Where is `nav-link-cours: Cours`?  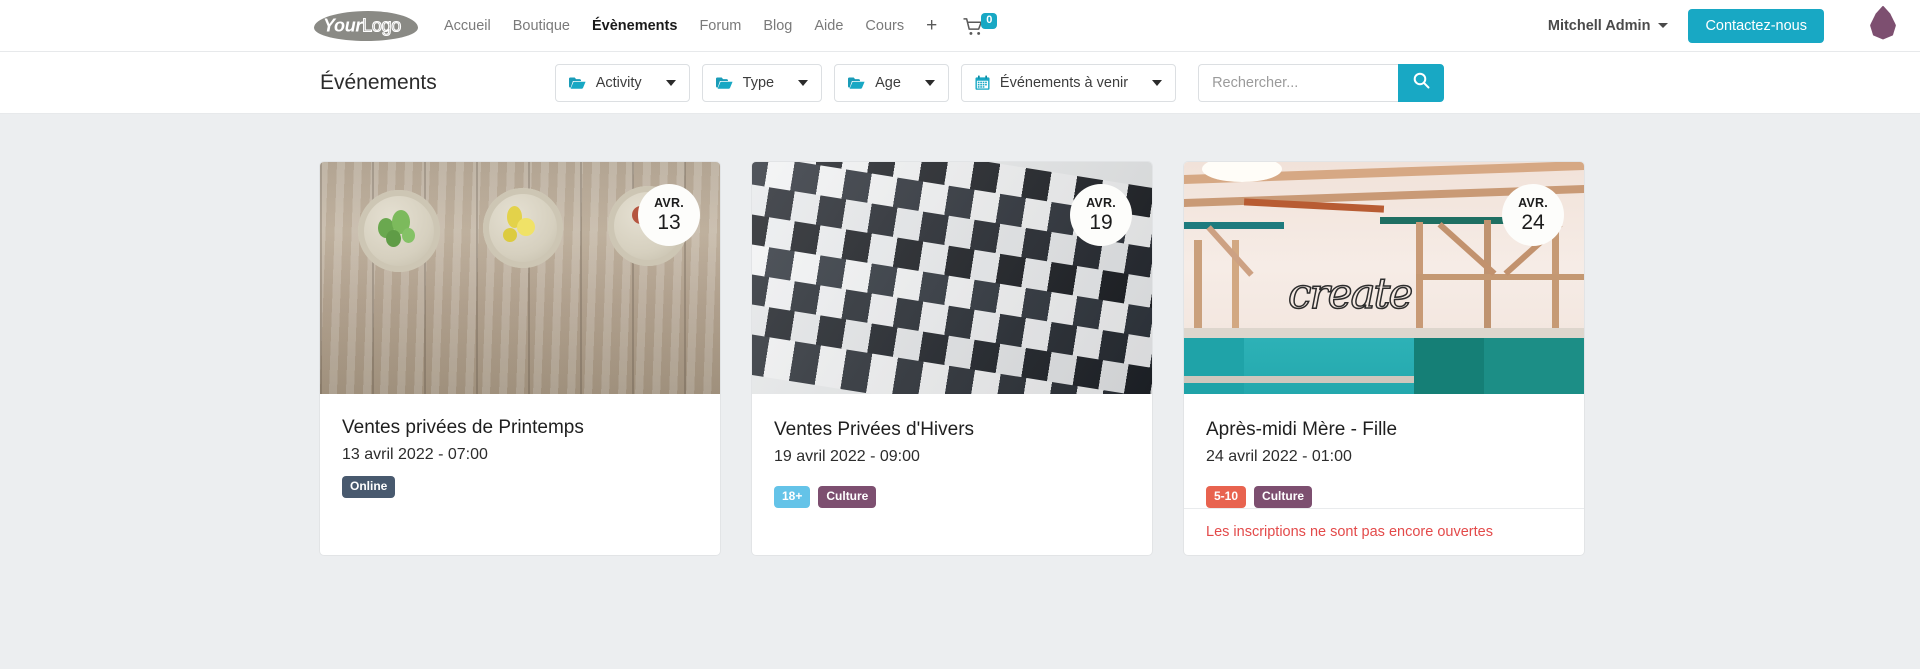
nav-link-cours: Cours is located at coordinates (884, 26).